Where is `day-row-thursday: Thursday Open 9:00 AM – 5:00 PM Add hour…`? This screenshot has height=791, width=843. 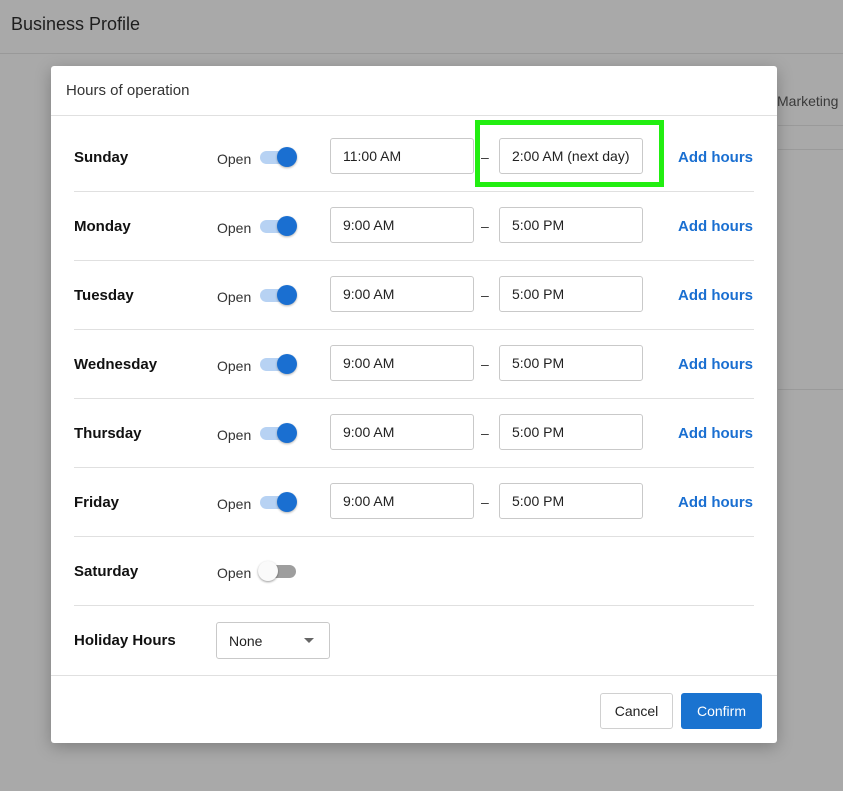 day-row-thursday: Thursday Open 9:00 AM – 5:00 PM Add hour… is located at coordinates (414, 433).